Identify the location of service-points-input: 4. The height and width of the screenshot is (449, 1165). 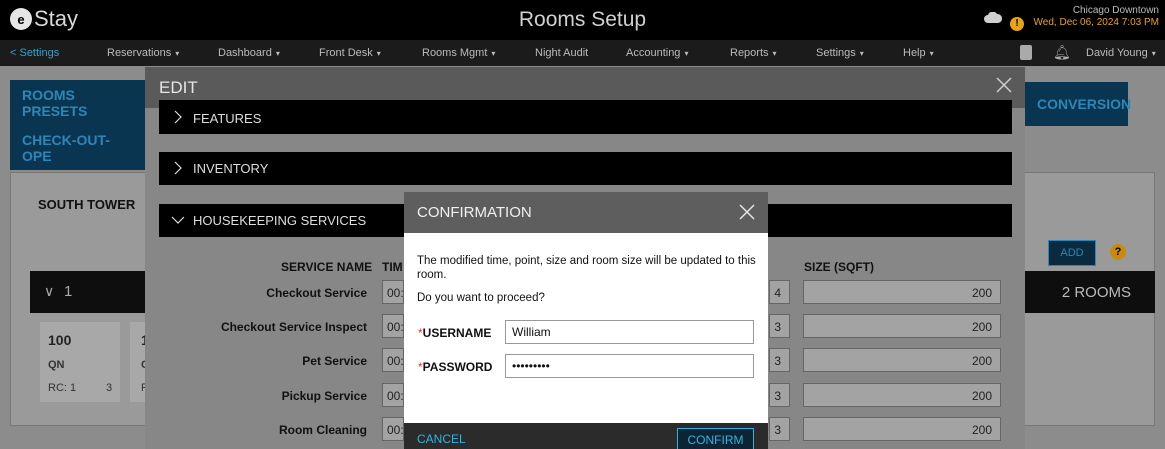
(779, 292).